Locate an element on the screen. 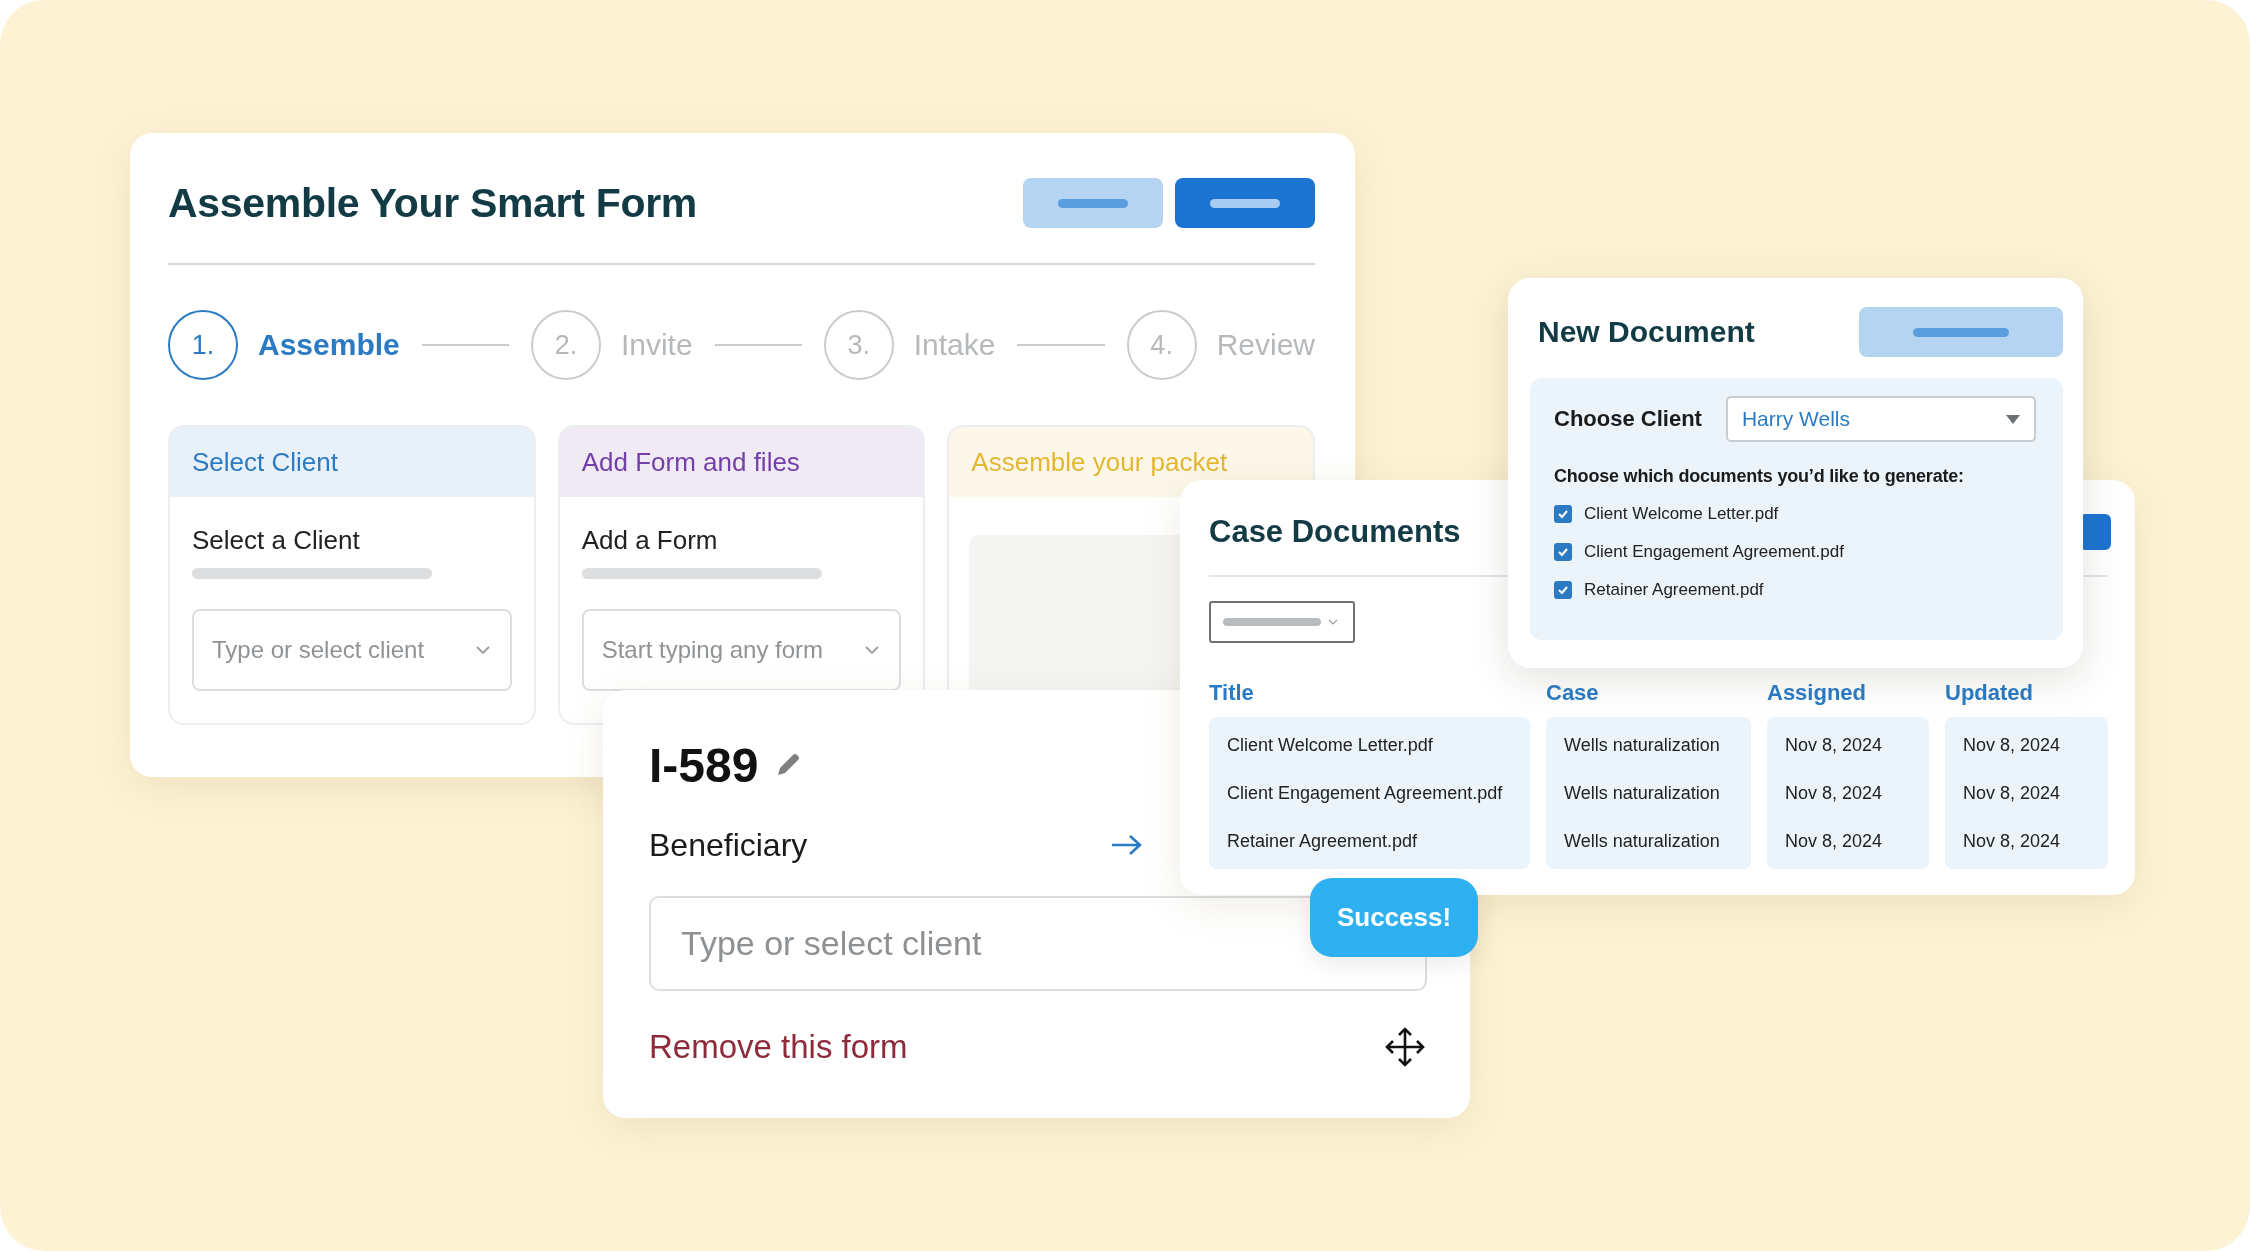  column-header: Assigned is located at coordinates (1848, 693).